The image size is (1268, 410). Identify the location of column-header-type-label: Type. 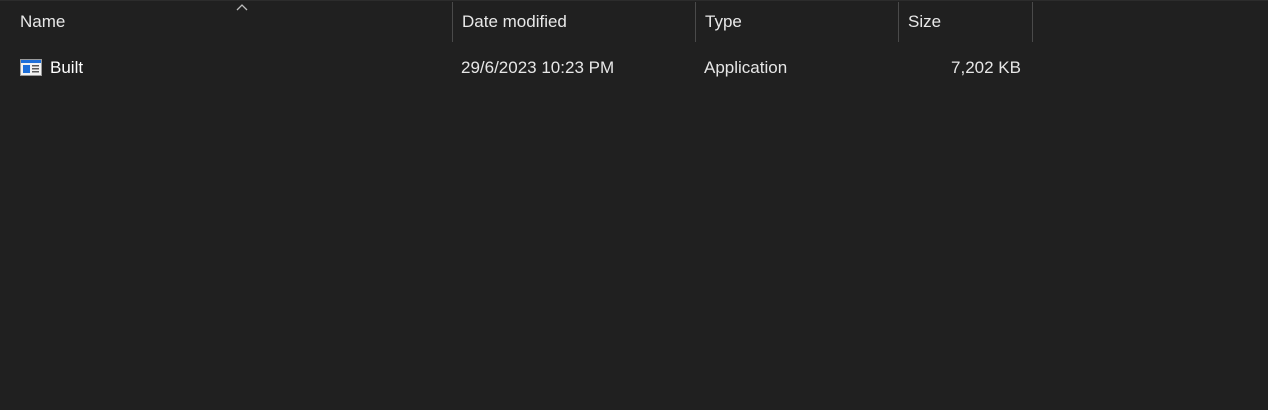
(723, 21).